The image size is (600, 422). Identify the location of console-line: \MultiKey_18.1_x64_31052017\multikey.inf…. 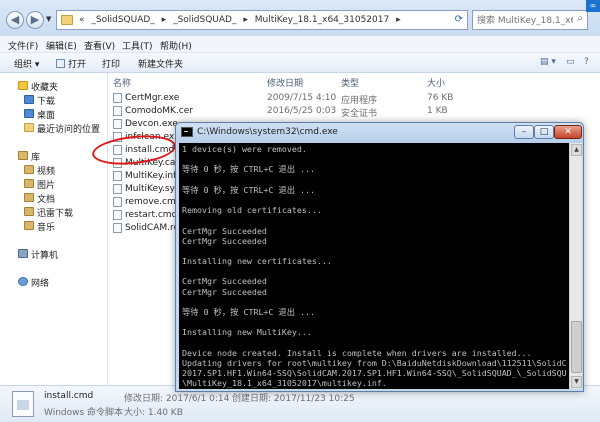
(284, 383).